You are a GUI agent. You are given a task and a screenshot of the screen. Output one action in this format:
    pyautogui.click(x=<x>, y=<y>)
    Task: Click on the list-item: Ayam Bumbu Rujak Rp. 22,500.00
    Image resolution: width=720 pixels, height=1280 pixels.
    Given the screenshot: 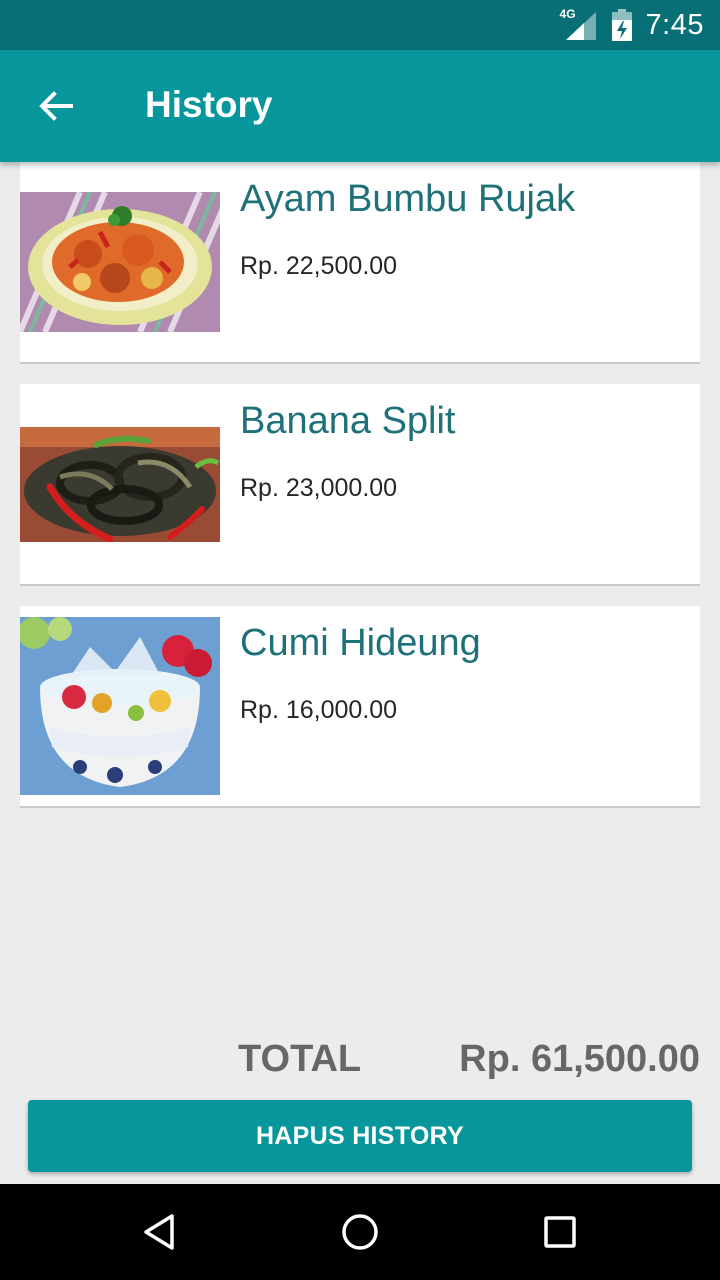 What is the action you would take?
    pyautogui.click(x=358, y=263)
    